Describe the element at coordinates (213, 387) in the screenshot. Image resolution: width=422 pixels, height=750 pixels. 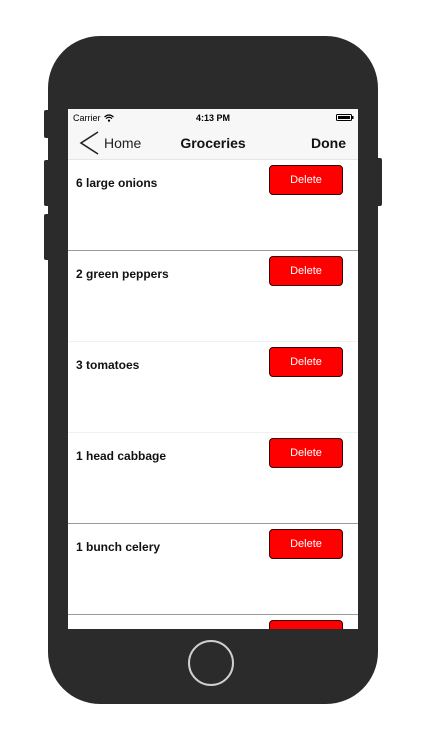
I see `list-item: 3 tomatoes Delete` at that location.